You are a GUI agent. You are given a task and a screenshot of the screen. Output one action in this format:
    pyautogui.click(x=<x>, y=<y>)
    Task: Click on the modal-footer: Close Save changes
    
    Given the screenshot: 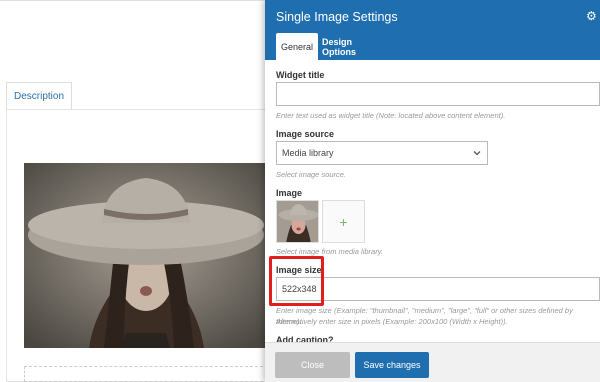 What is the action you would take?
    pyautogui.click(x=432, y=362)
    